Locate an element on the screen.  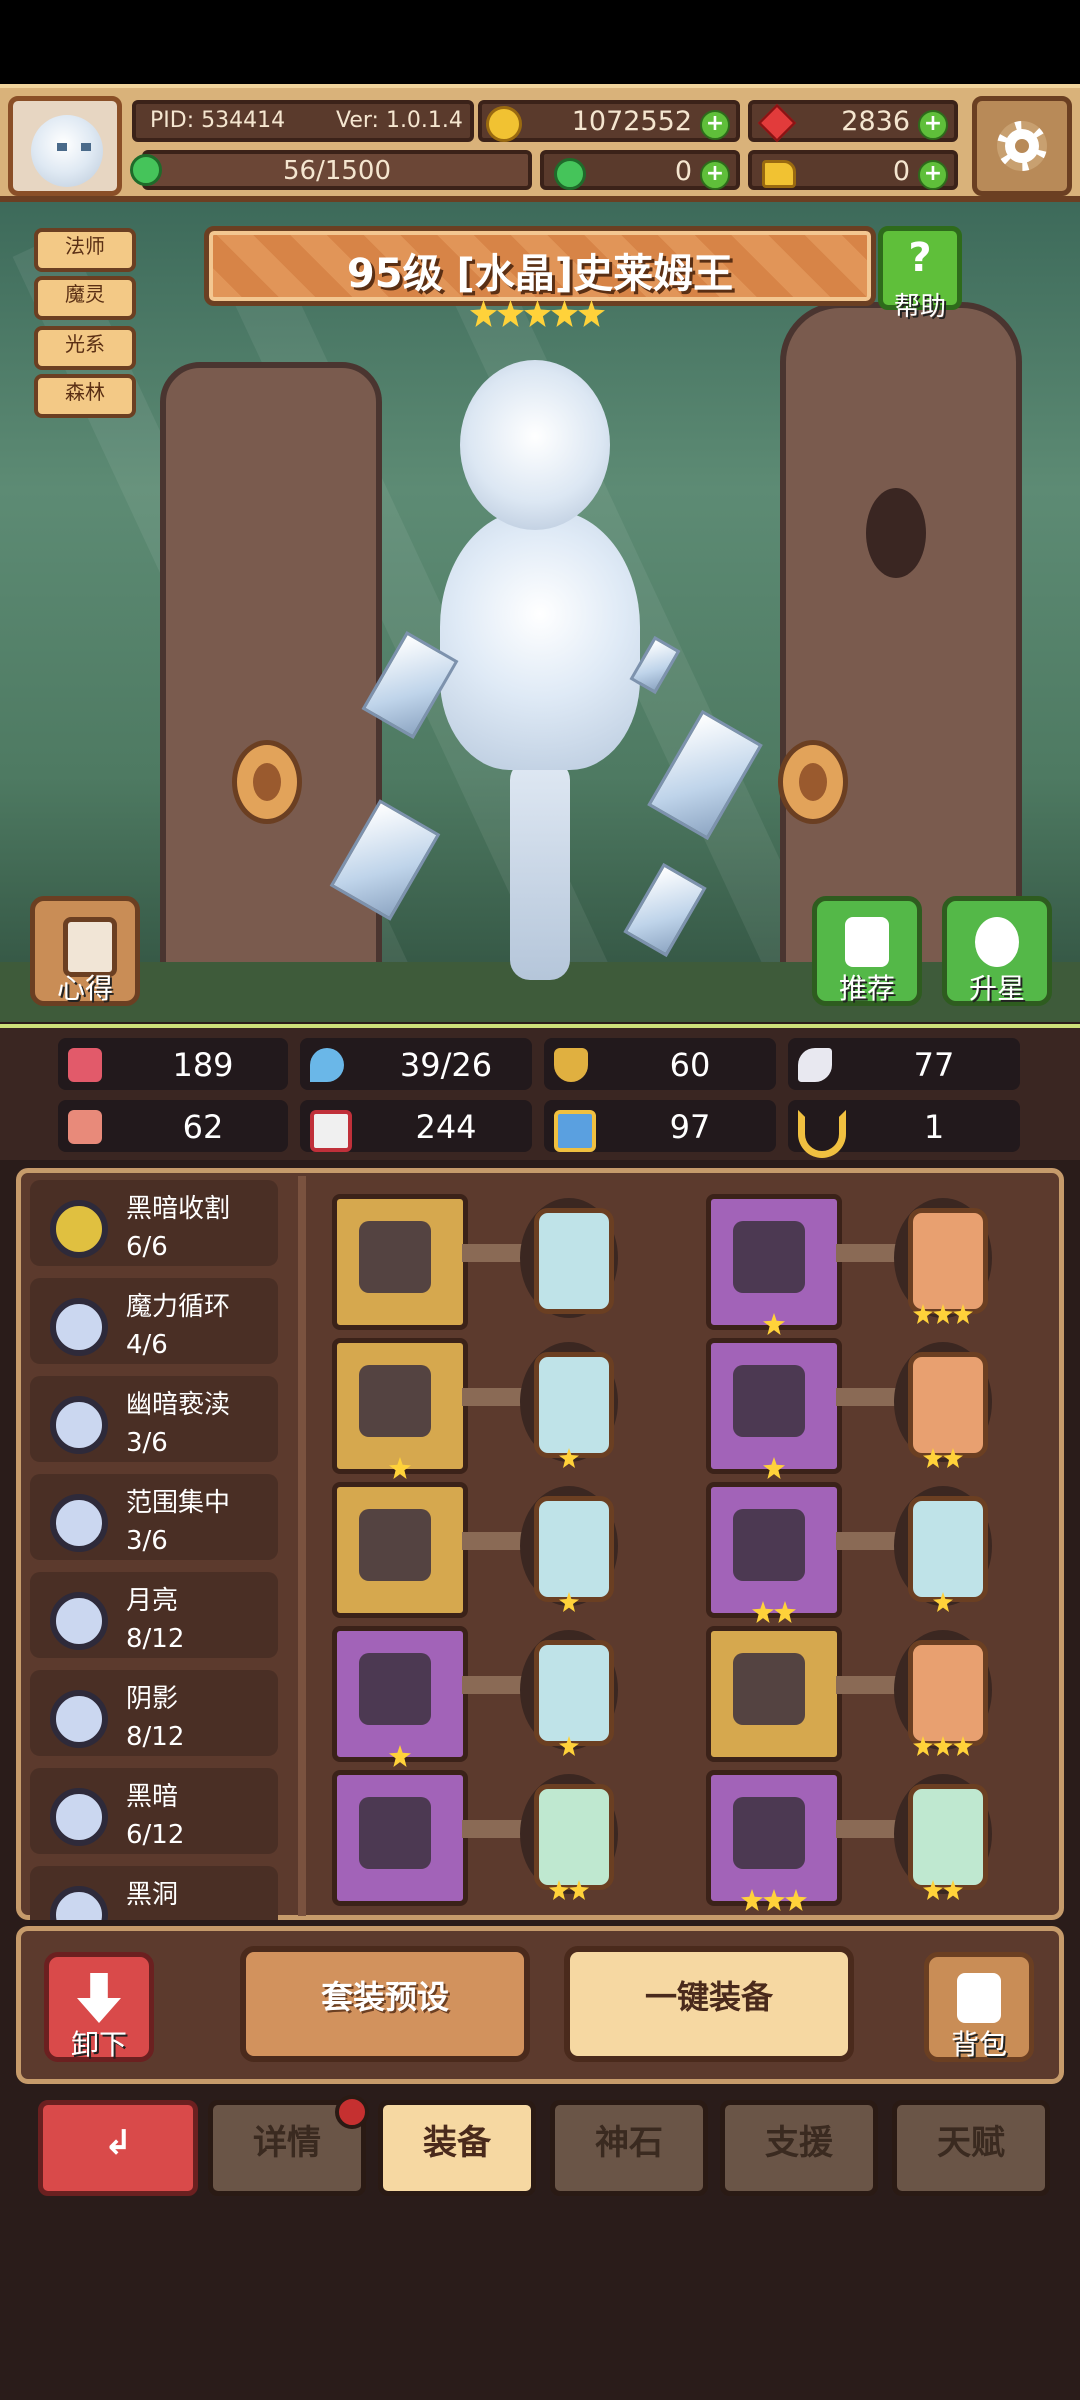
hero-name: 95级 [水晶]史莱姆王 is located at coordinates (540, 274).